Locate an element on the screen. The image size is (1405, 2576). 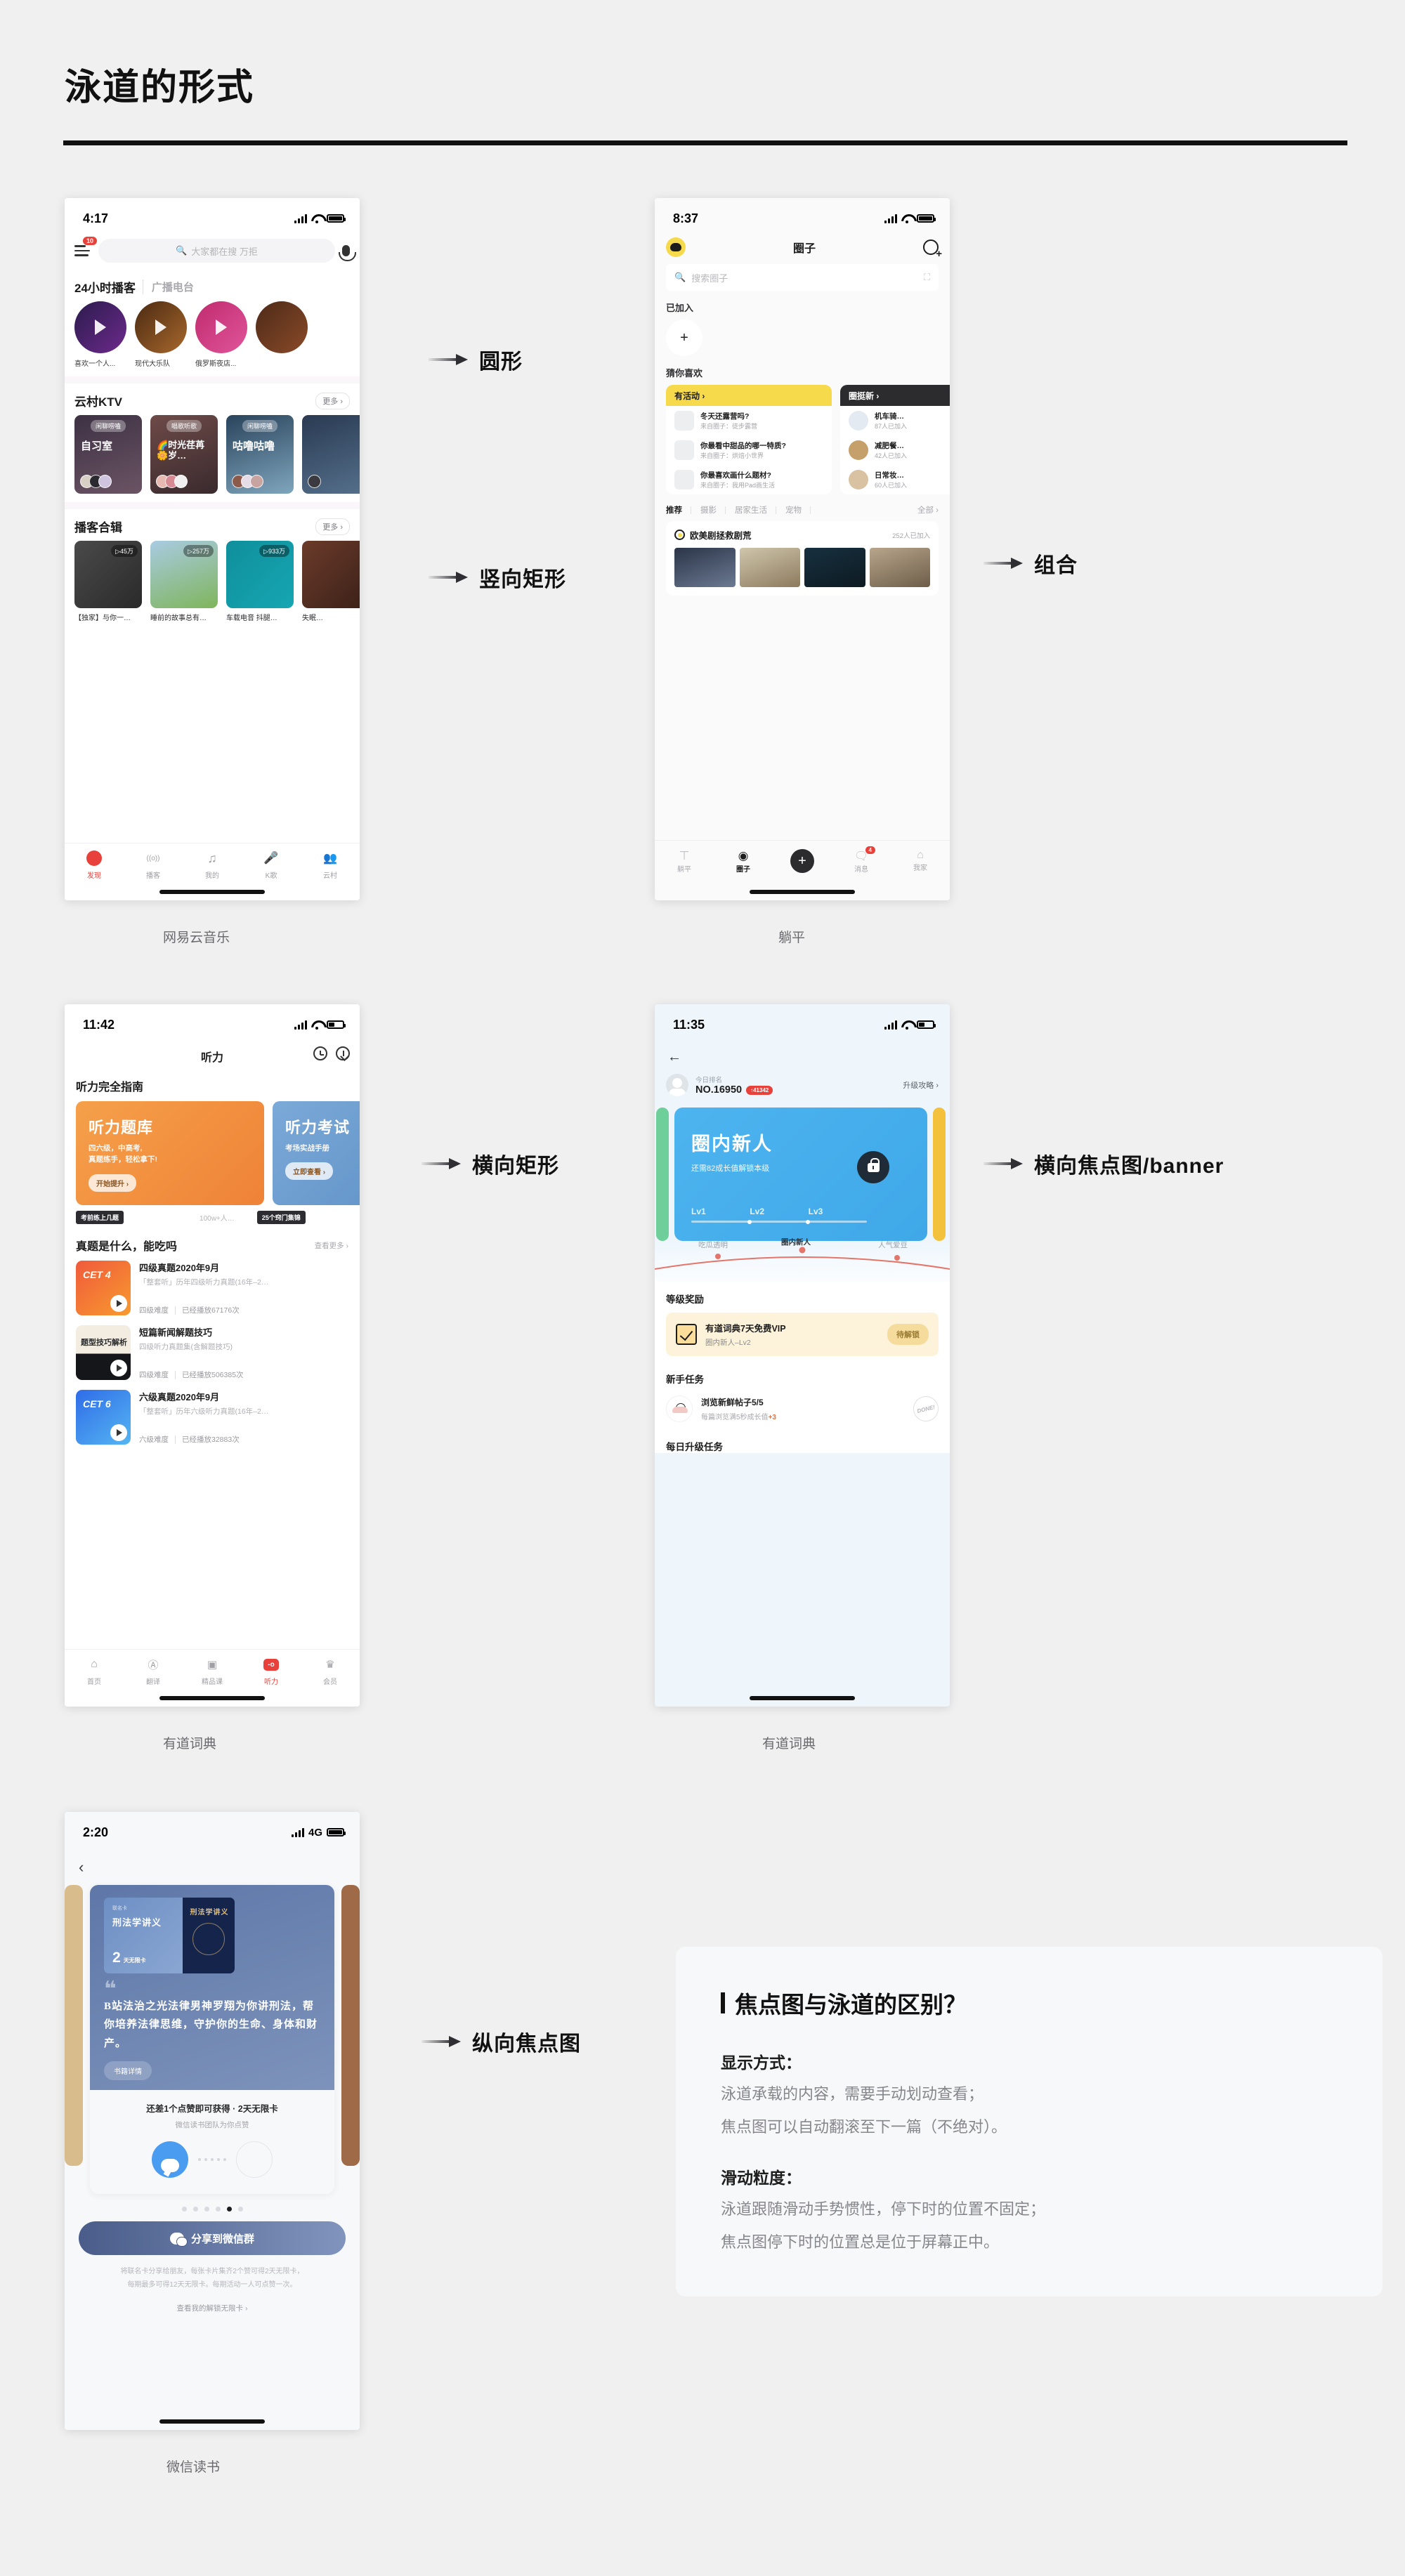
download-icon is located at coordinates (343, 1053).